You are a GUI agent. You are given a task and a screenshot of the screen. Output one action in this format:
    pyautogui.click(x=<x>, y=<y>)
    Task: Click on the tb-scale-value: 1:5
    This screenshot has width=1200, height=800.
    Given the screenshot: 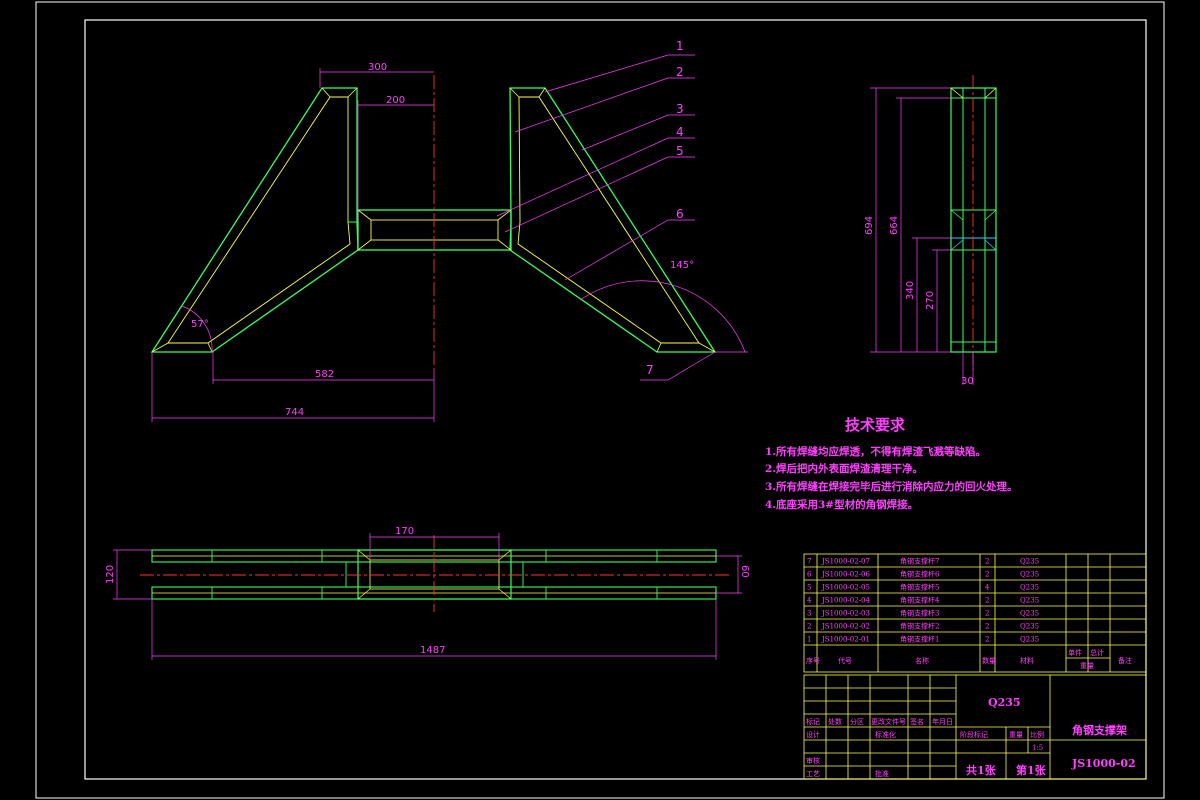 What is the action you would take?
    pyautogui.click(x=1037, y=748)
    